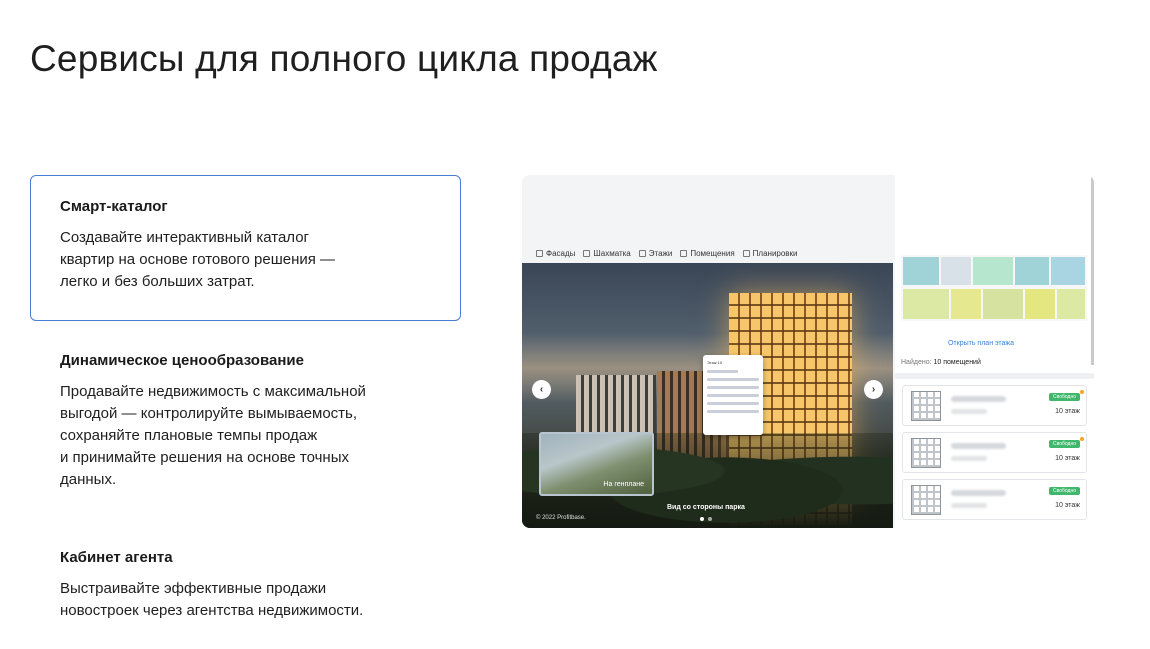 The height and width of the screenshot is (649, 1150). Describe the element at coordinates (957, 362) in the screenshot. I see `found-value: 10 помещений` at that location.